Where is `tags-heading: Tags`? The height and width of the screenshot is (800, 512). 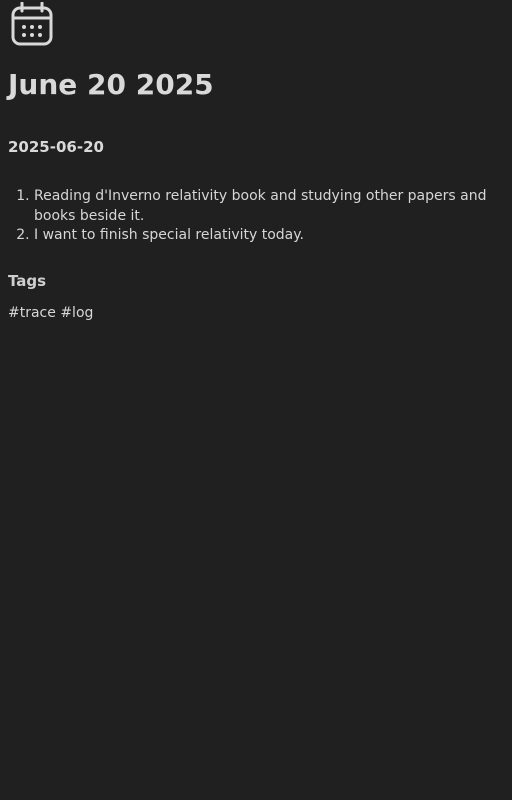 tags-heading: Tags is located at coordinates (27, 281).